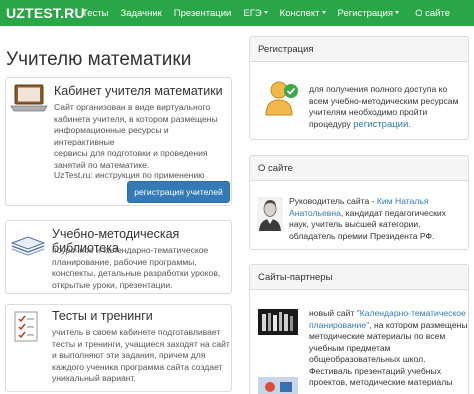  Describe the element at coordinates (132, 107) in the screenshot. I see `cabinet-line: Сайт организован в виде виртуального` at that location.